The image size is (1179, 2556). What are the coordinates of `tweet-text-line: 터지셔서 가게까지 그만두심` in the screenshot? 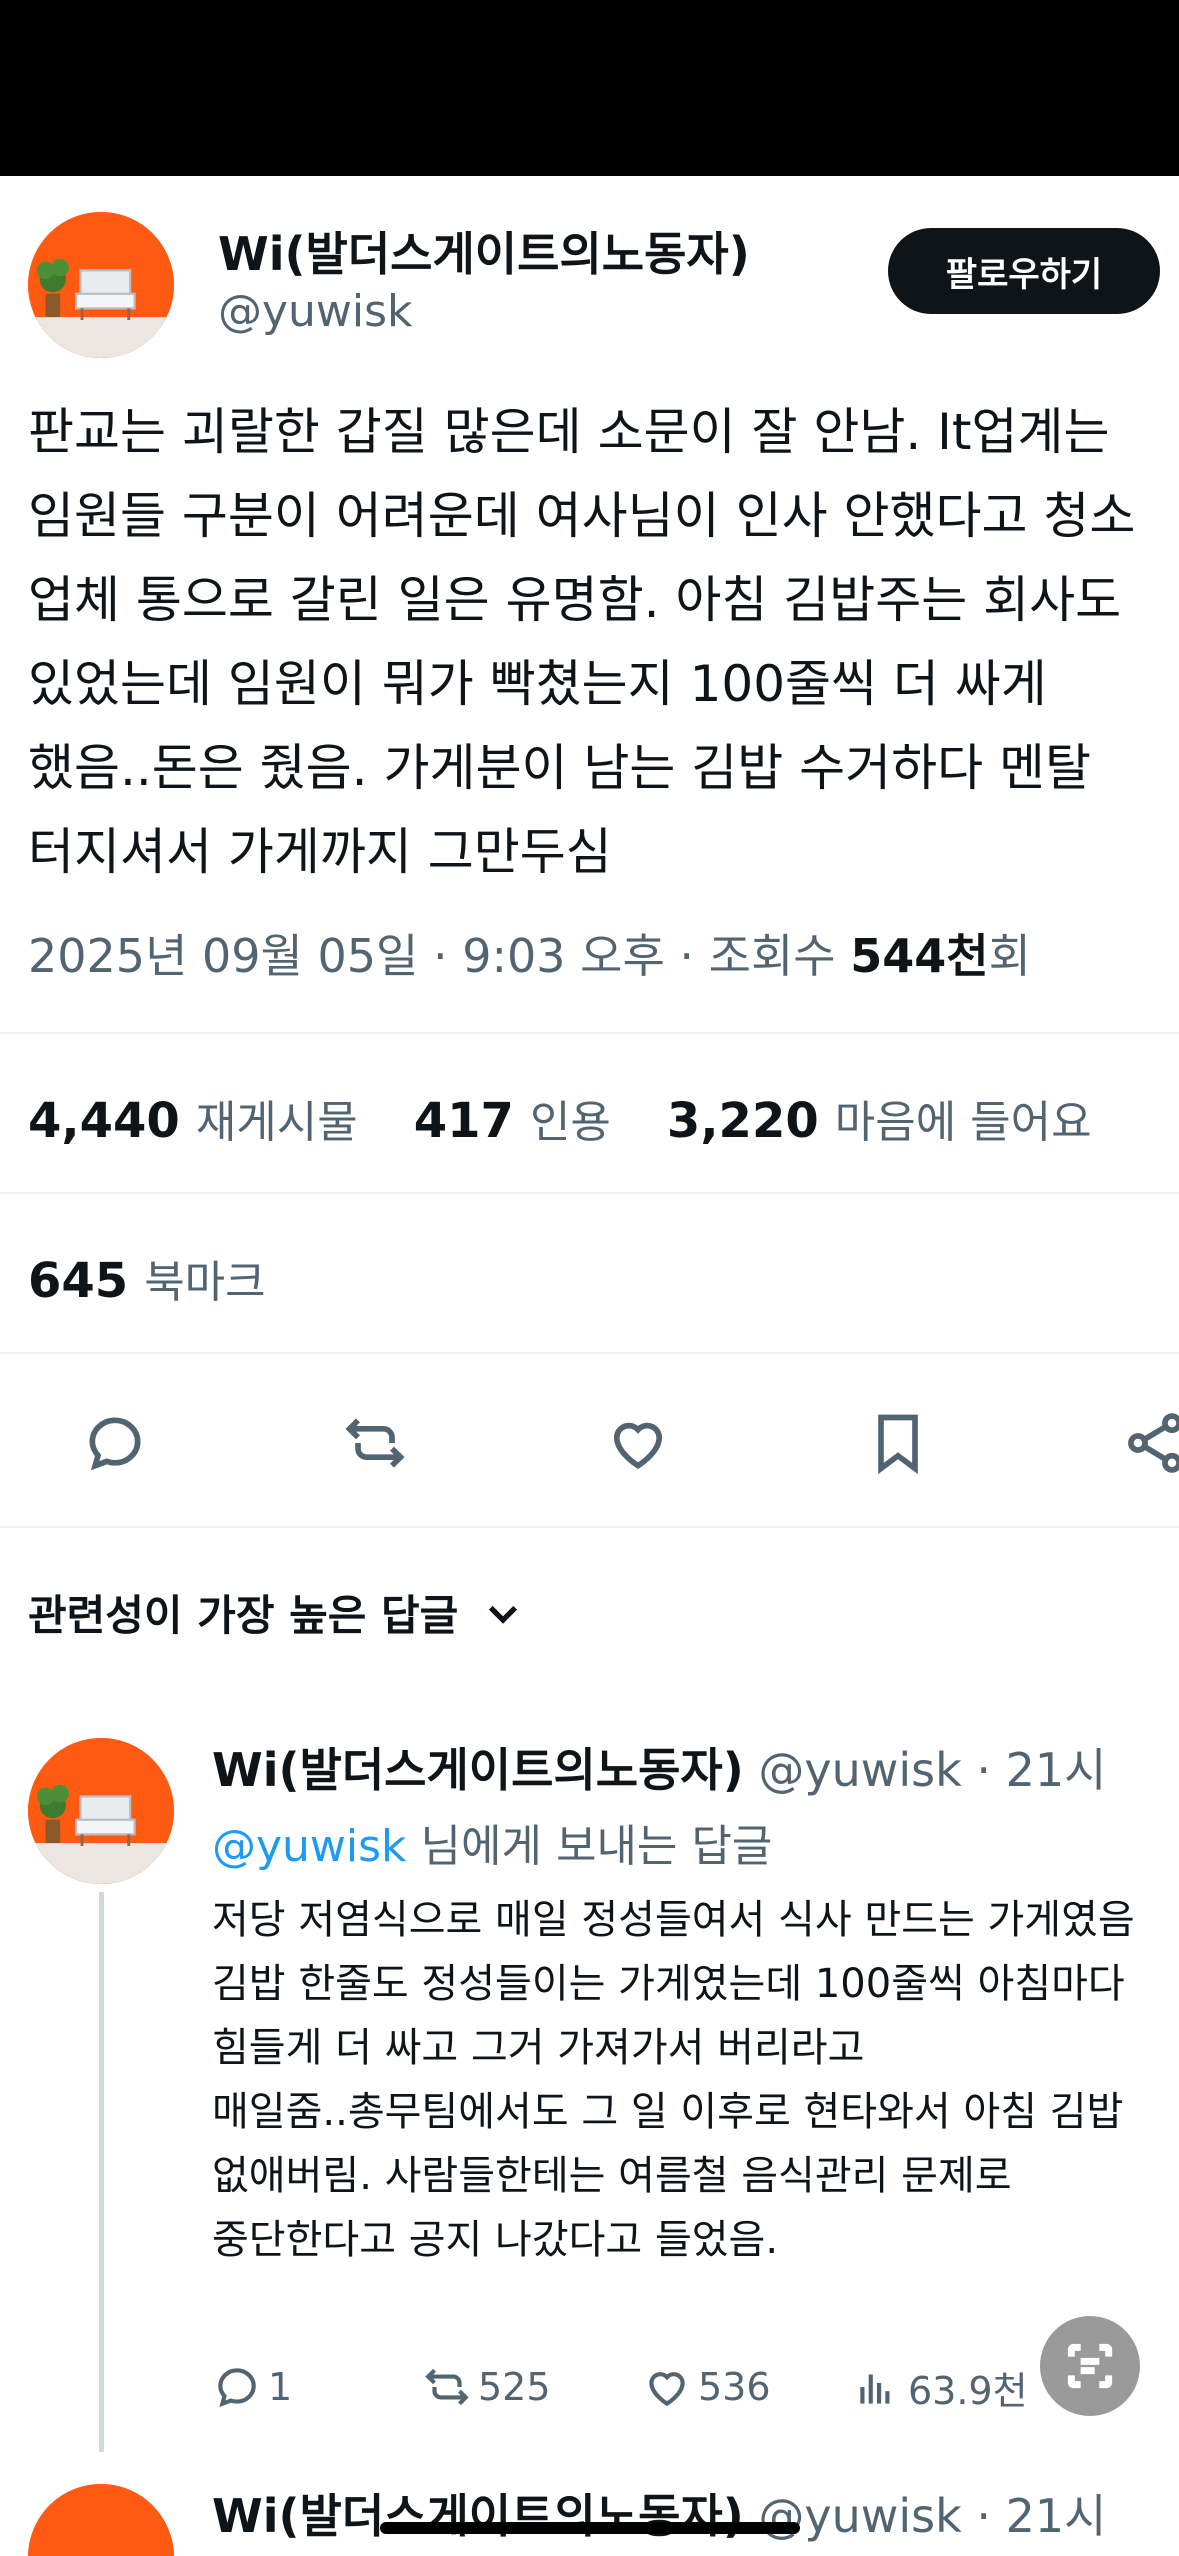 It's located at (320, 852).